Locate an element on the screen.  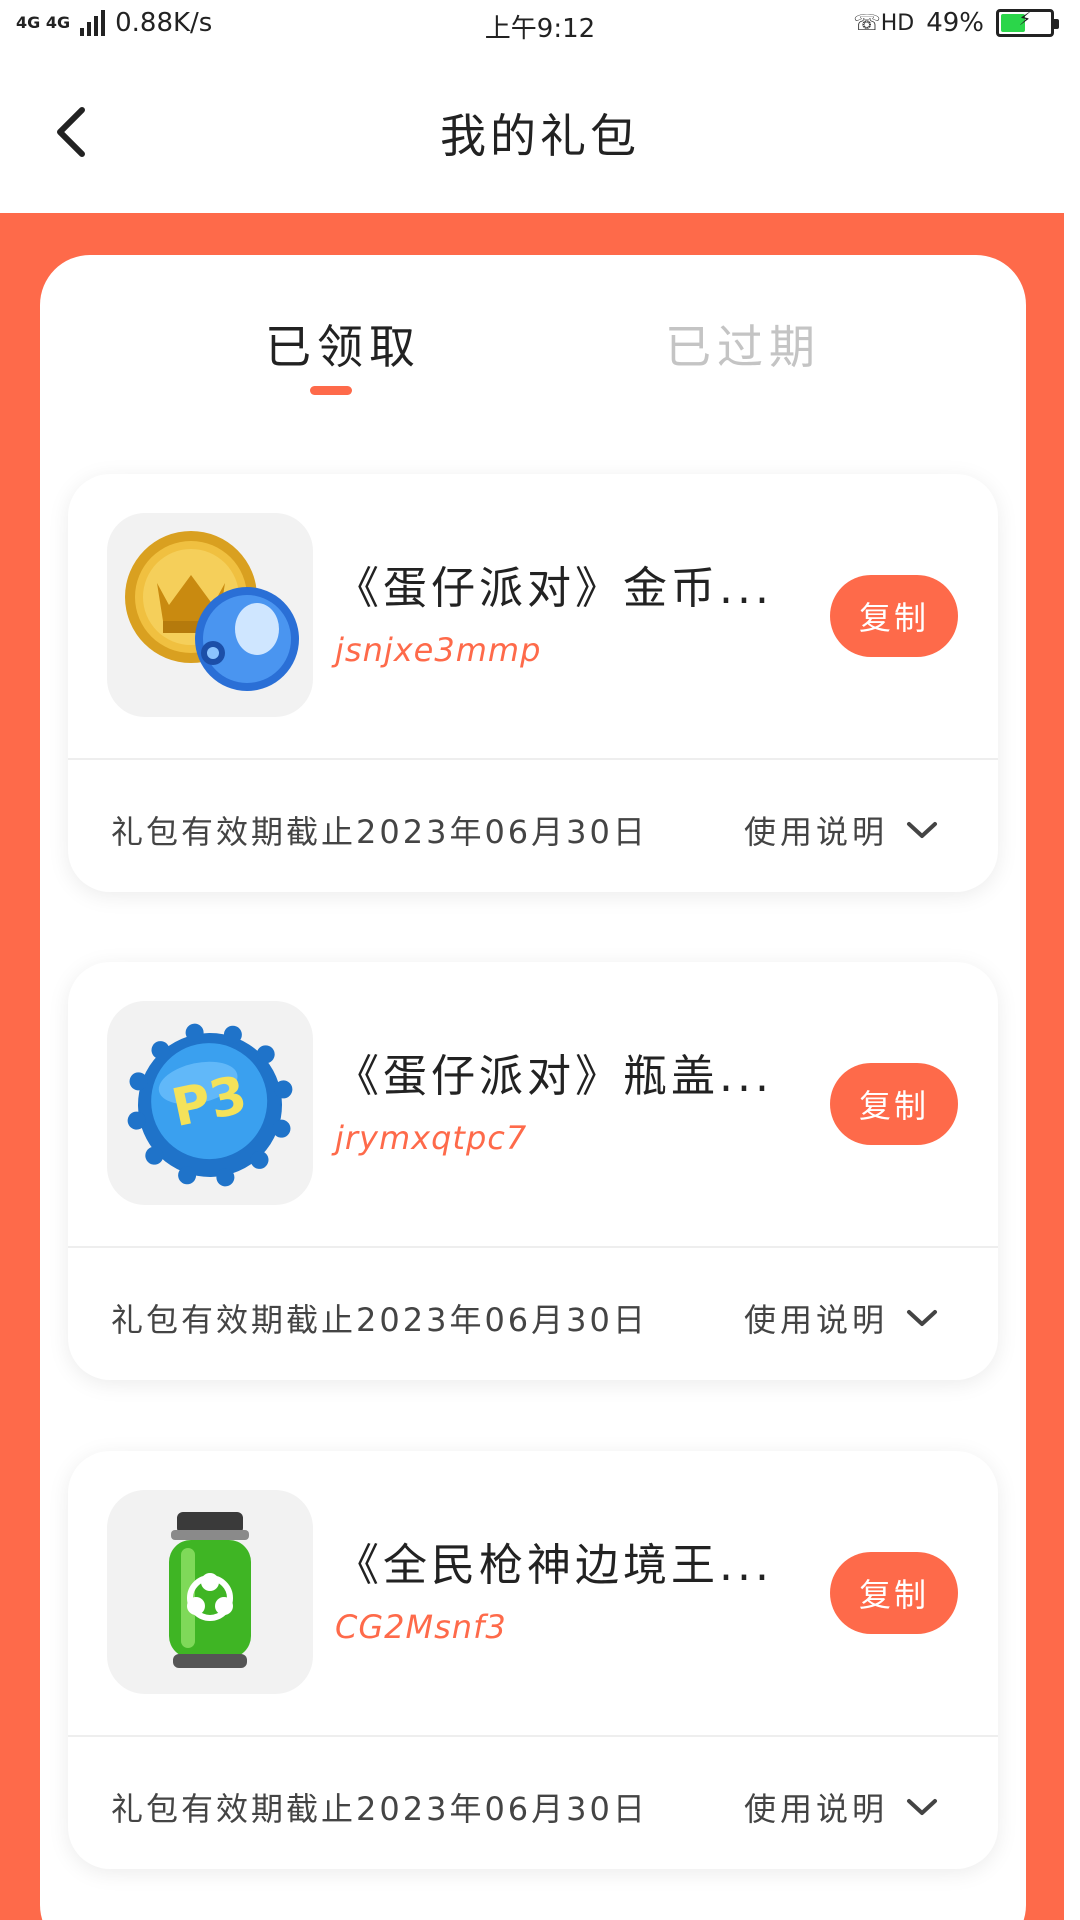
active-tab-indicator is located at coordinates (331, 390).